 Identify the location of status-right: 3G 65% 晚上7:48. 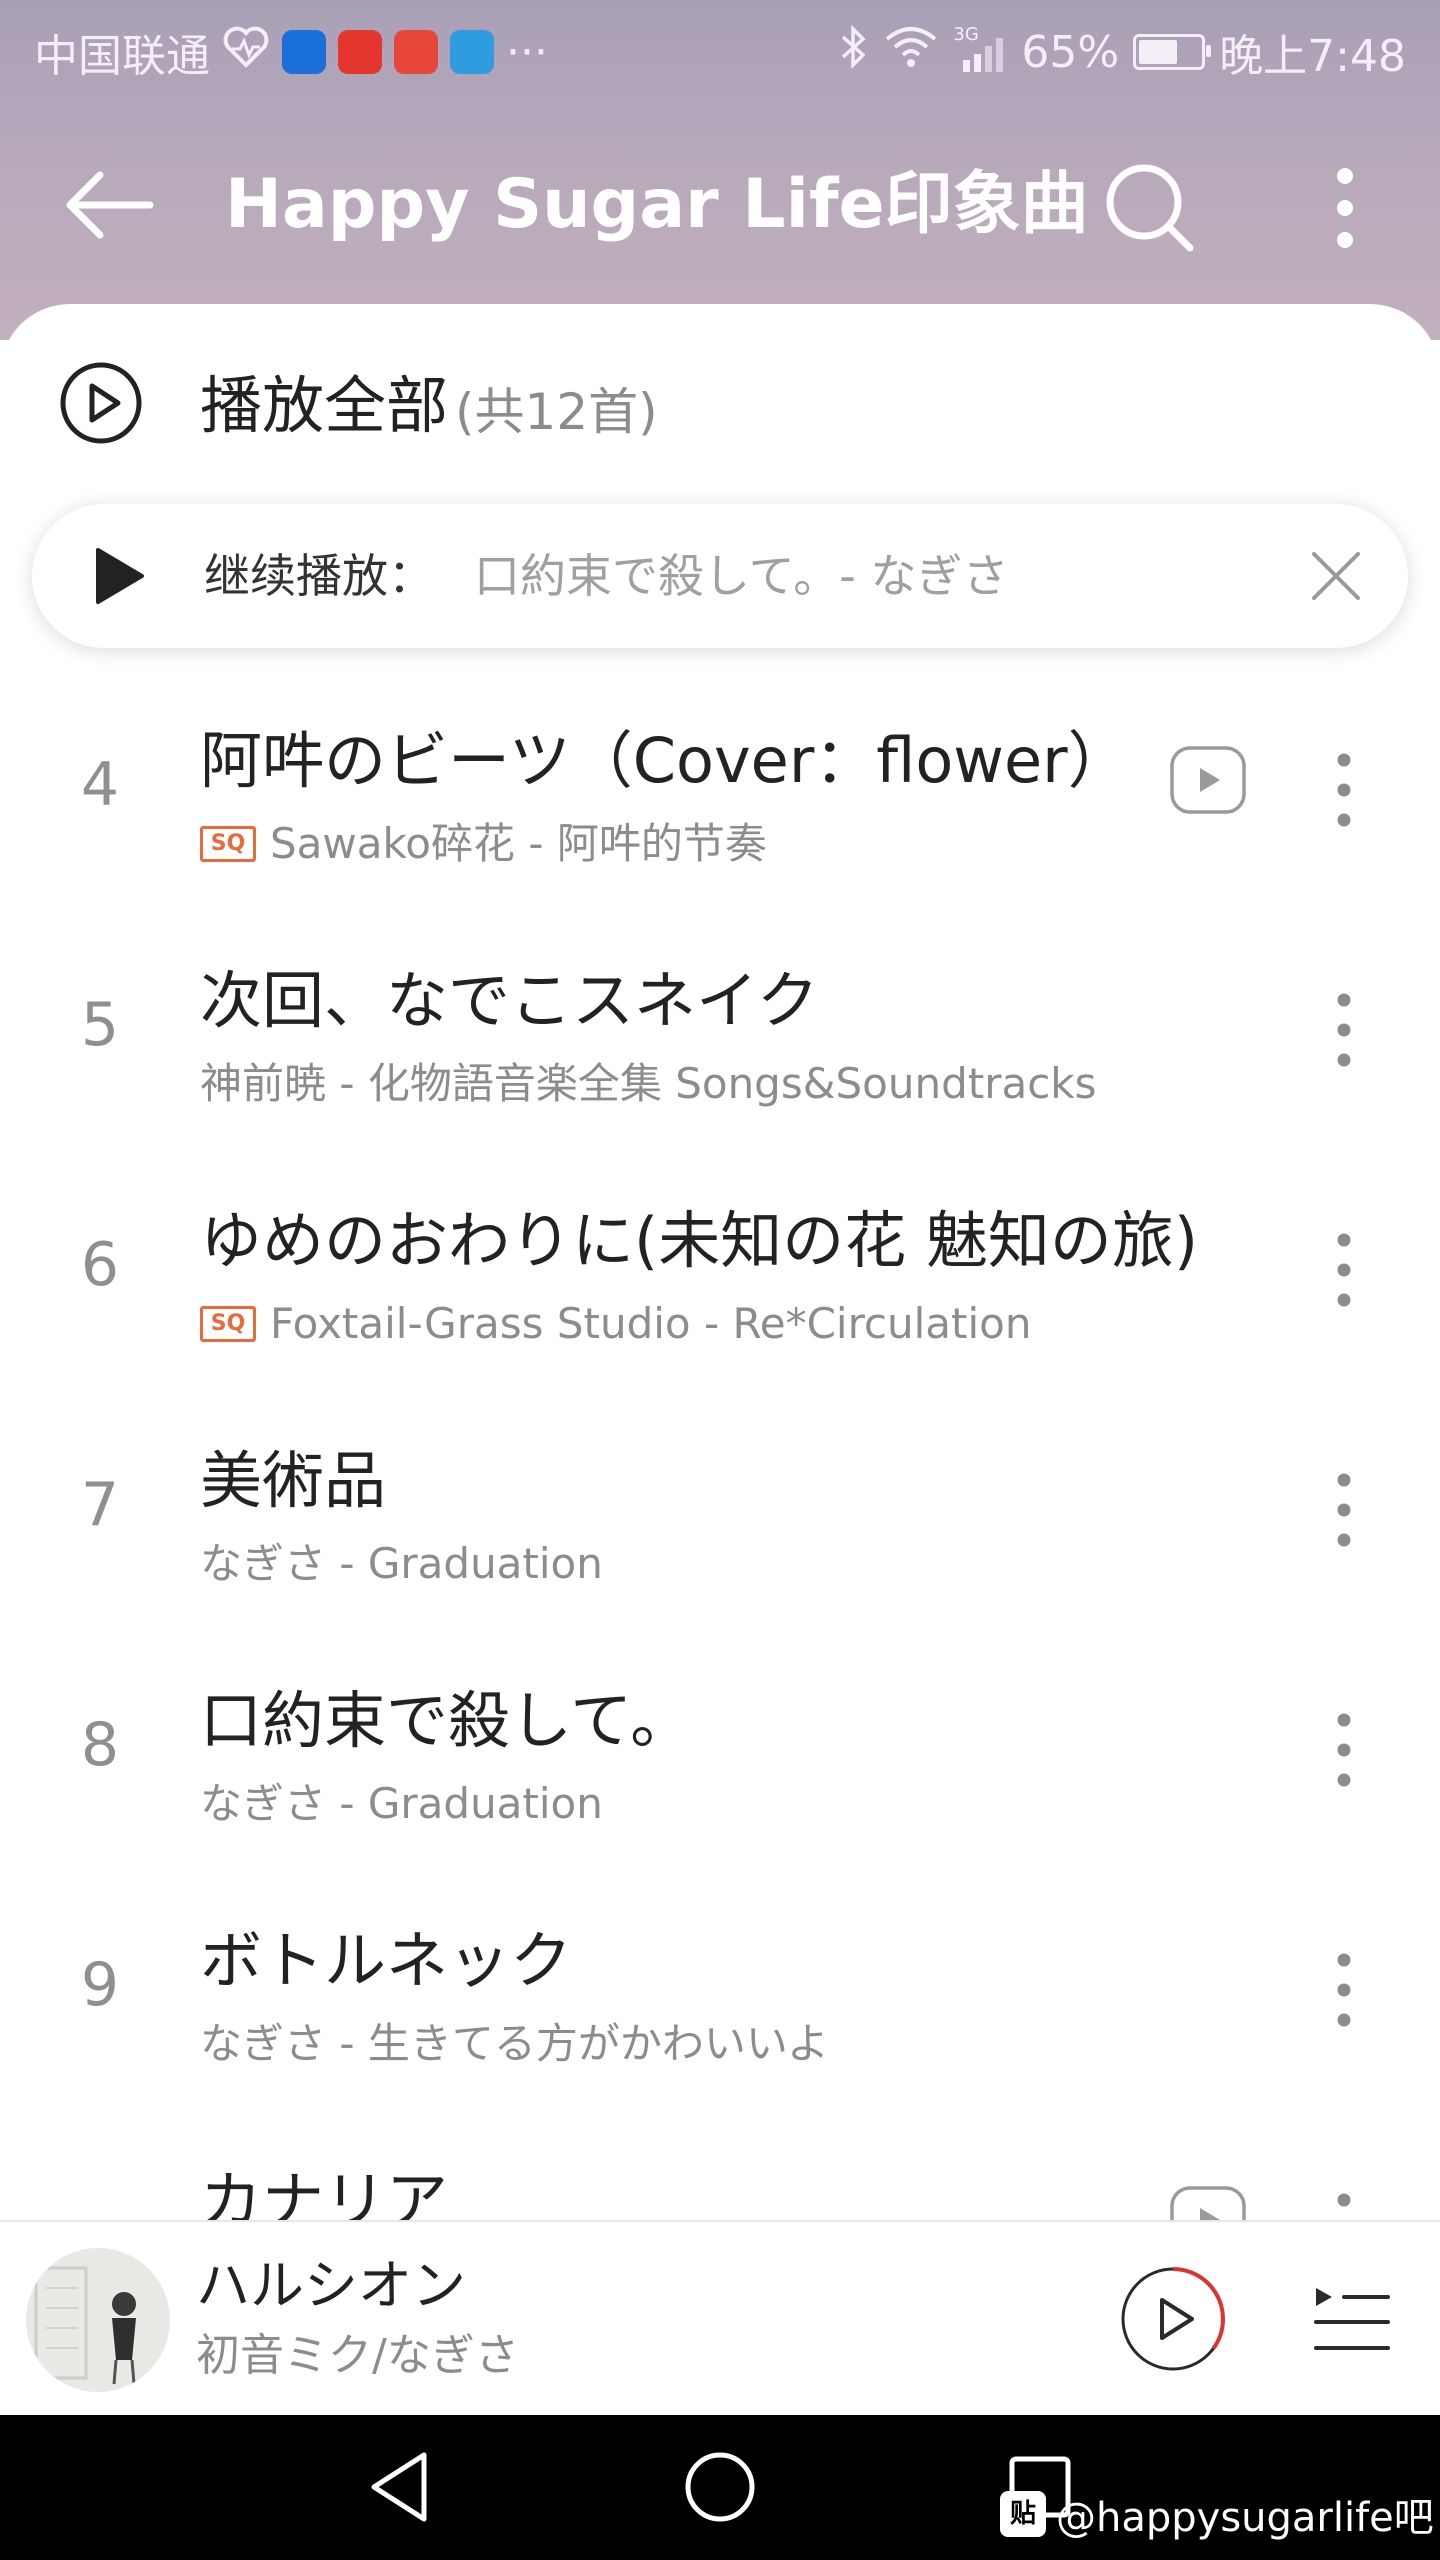
(1122, 52).